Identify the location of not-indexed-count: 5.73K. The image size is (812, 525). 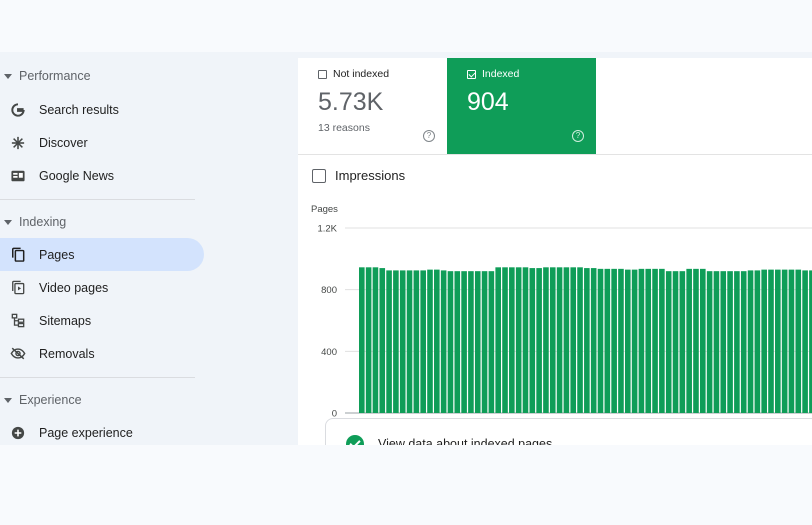
(351, 102).